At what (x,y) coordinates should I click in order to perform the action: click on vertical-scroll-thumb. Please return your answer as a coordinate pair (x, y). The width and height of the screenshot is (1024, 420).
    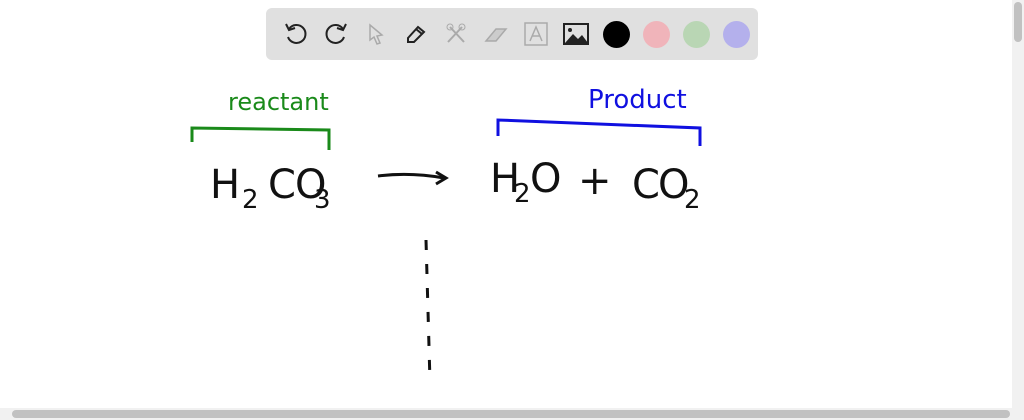
    Looking at the image, I should click on (1018, 22).